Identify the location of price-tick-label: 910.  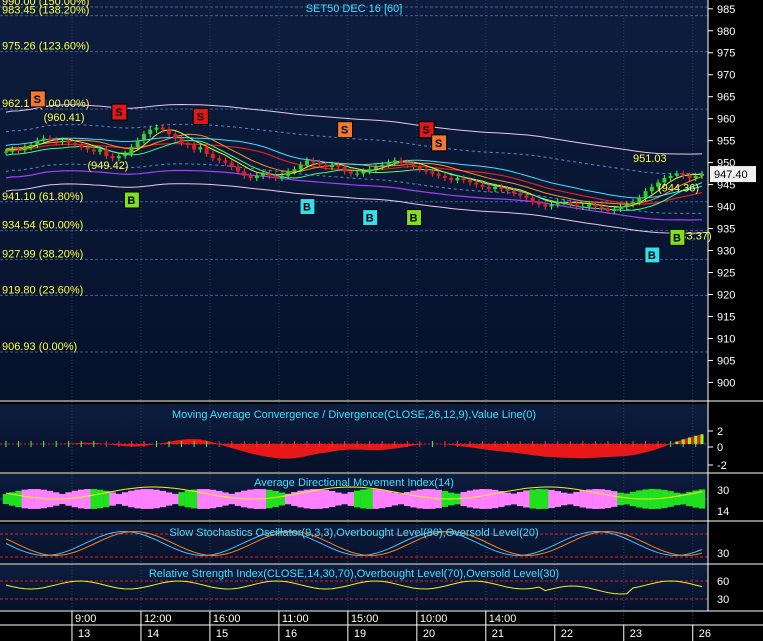
(726, 339).